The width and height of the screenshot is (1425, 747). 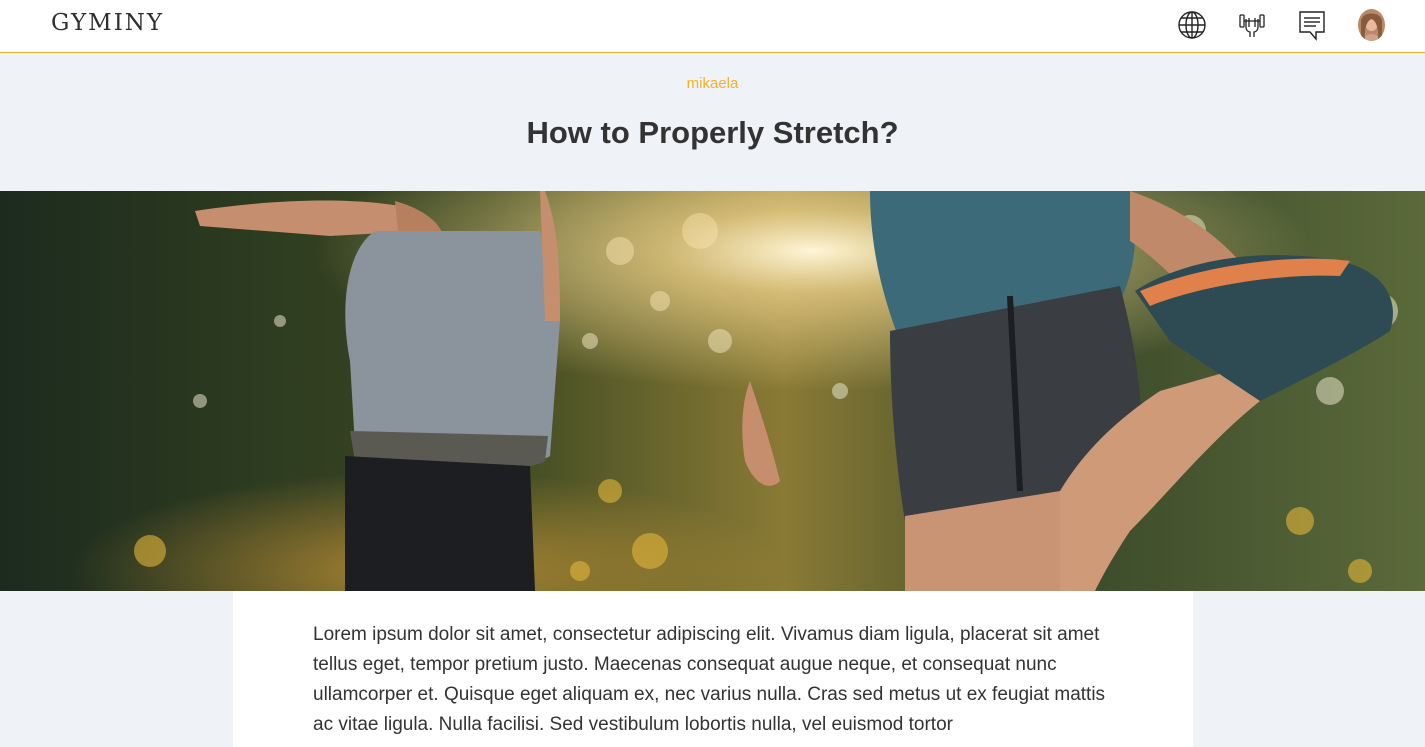 I want to click on user-avatar, so click(x=1371, y=25).